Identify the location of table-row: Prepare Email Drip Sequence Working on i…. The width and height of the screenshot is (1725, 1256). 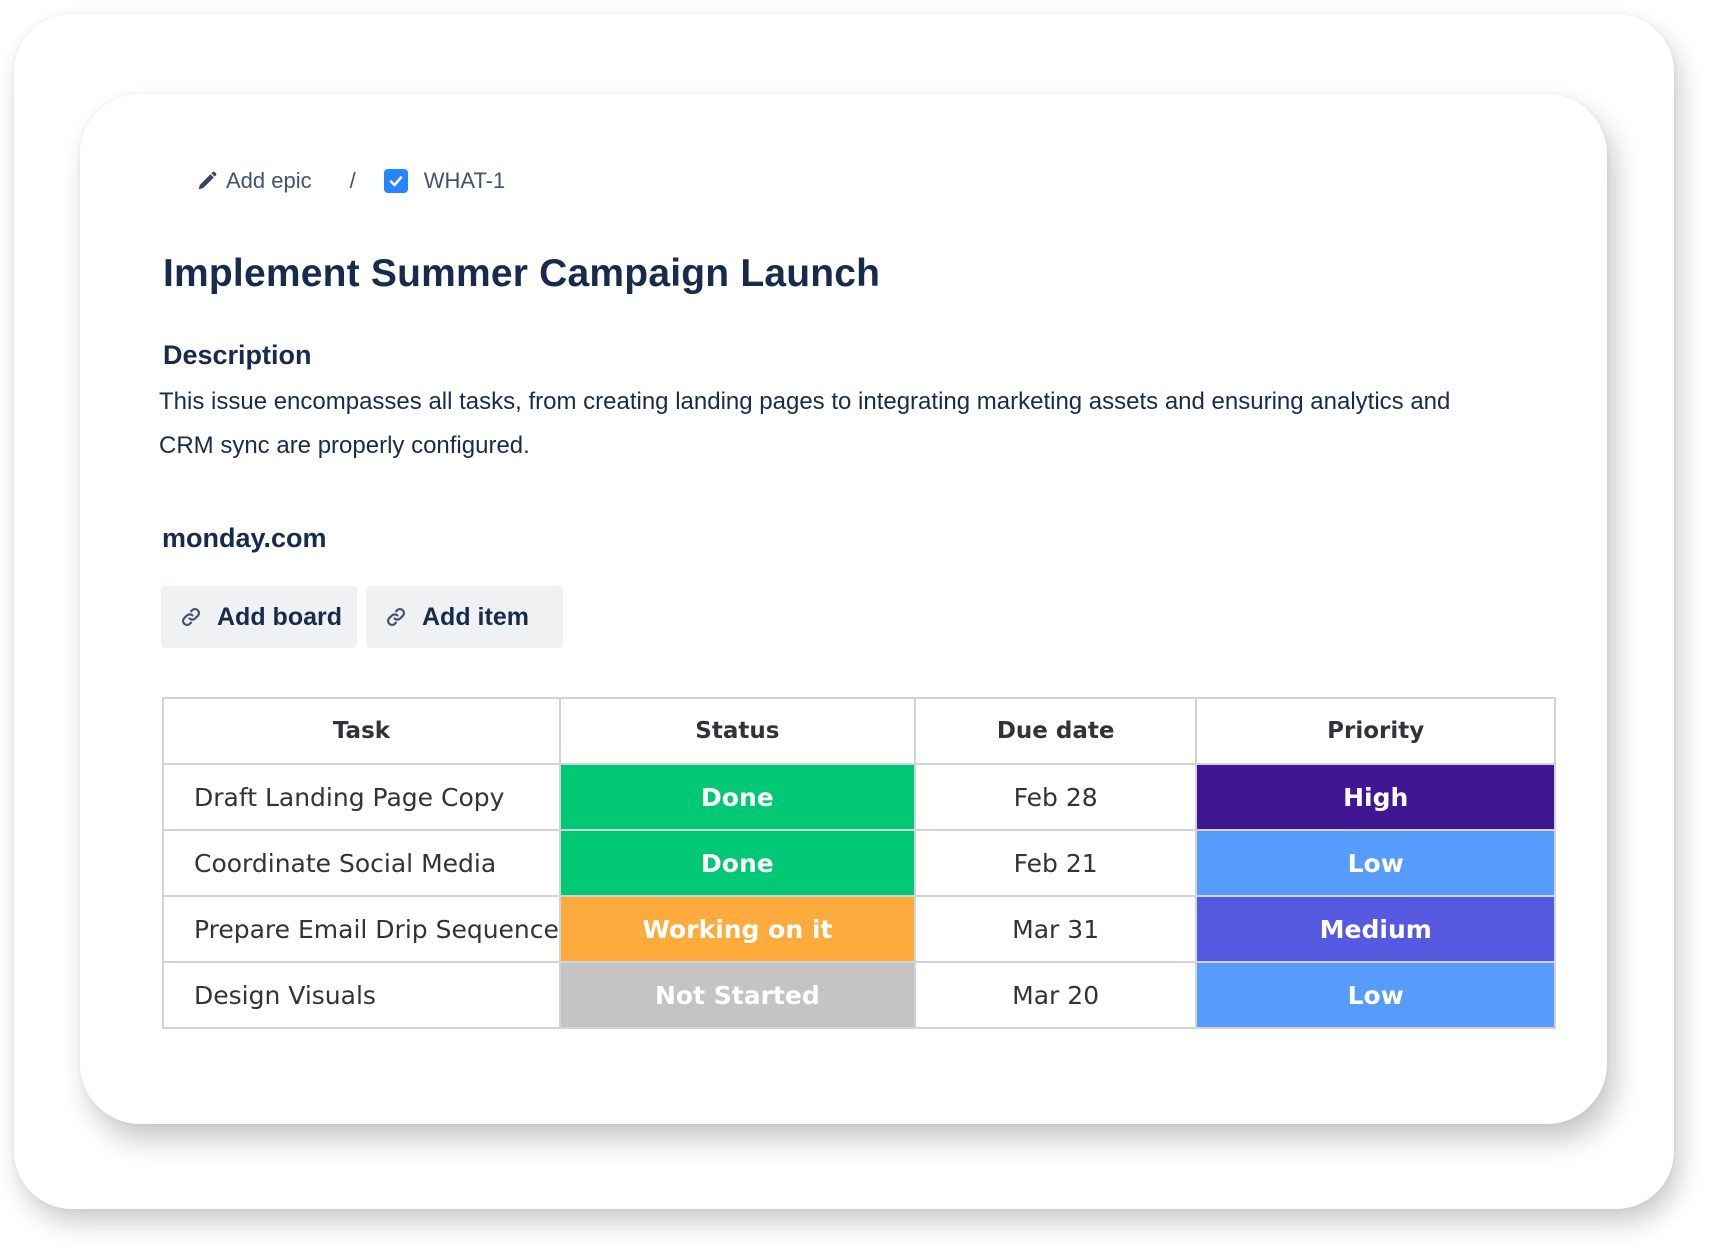
(859, 929).